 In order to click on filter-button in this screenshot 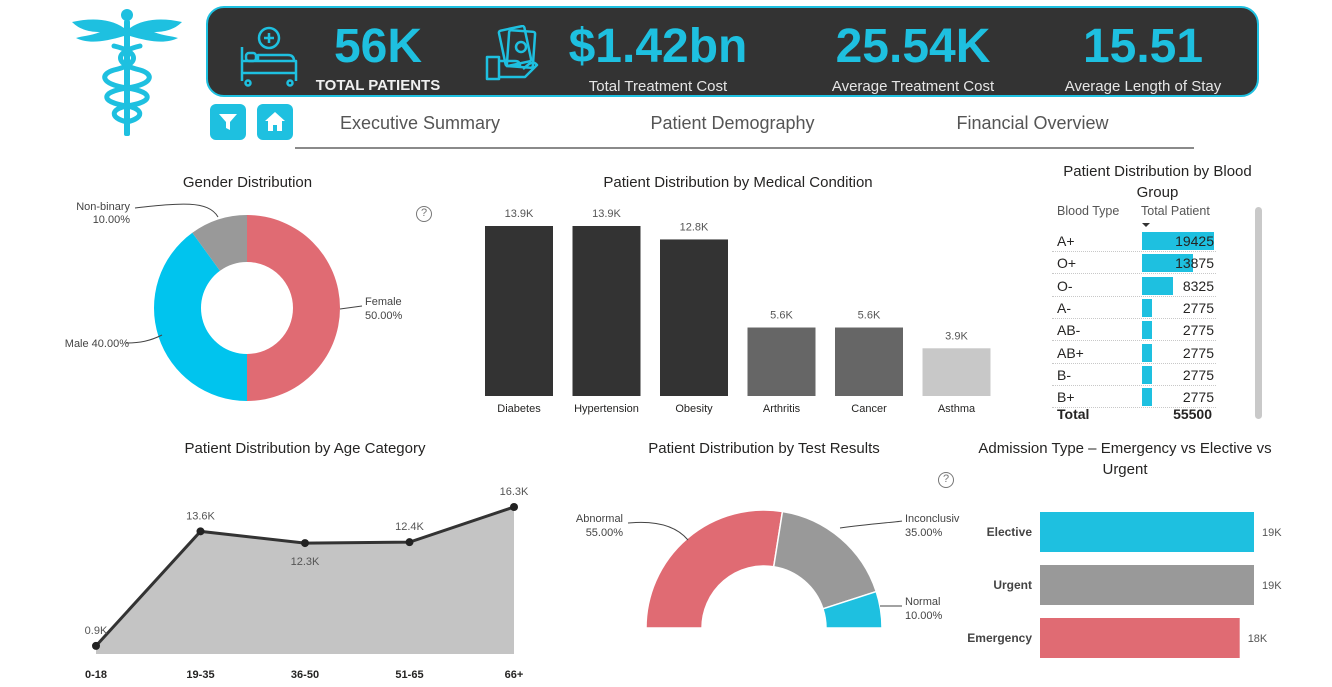, I will do `click(228, 122)`.